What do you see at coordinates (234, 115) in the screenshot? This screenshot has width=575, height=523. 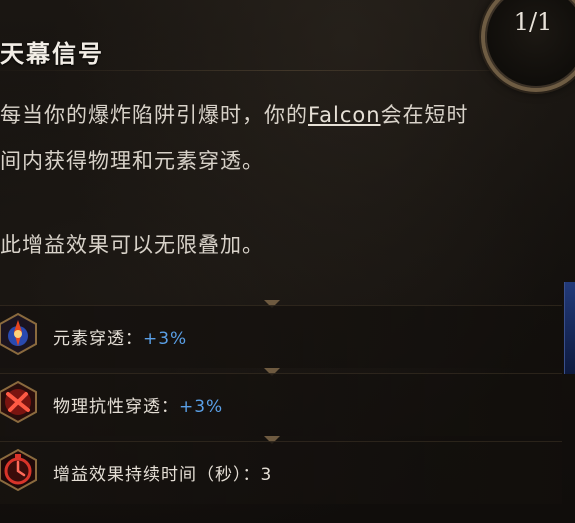 I see `description-line-1: 每当你的爆炸陷阱引爆时，你的Falcon会在短时` at bounding box center [234, 115].